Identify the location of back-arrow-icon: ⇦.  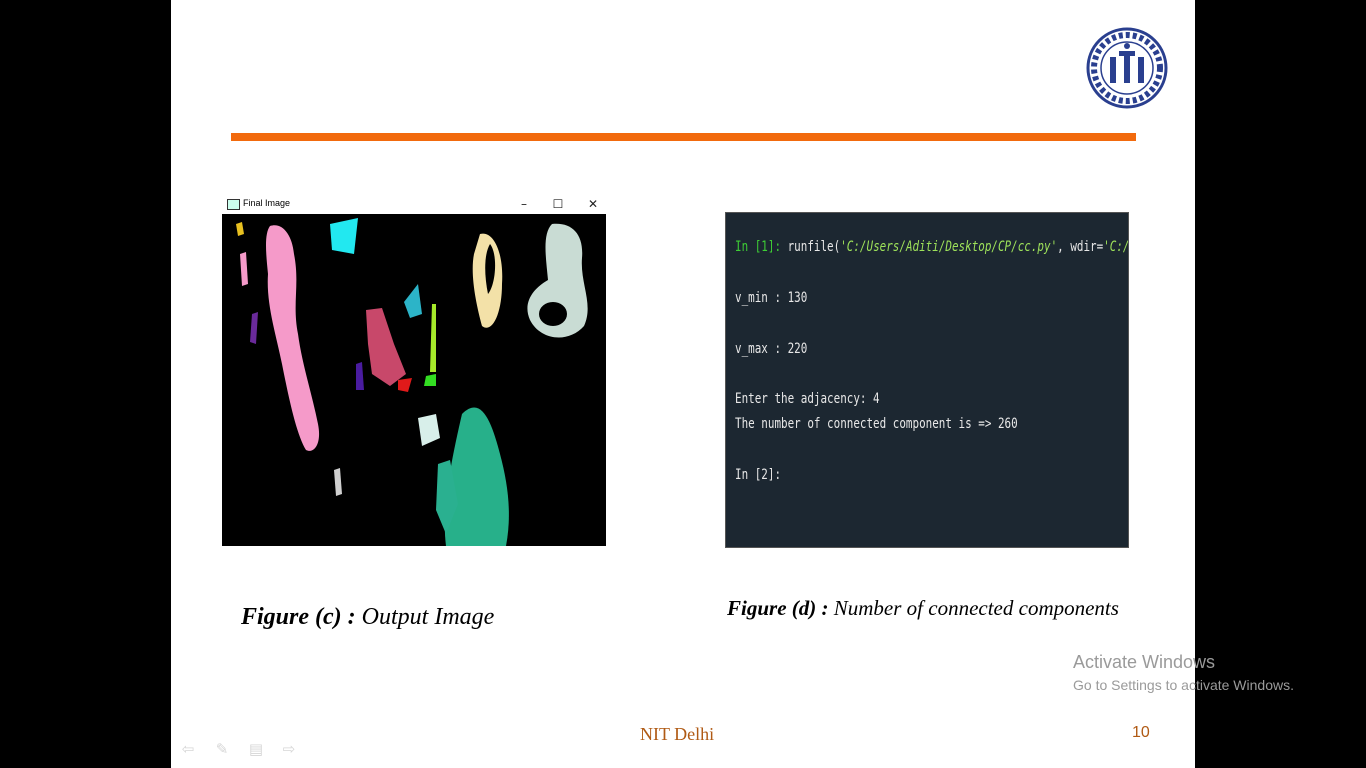
(188, 749).